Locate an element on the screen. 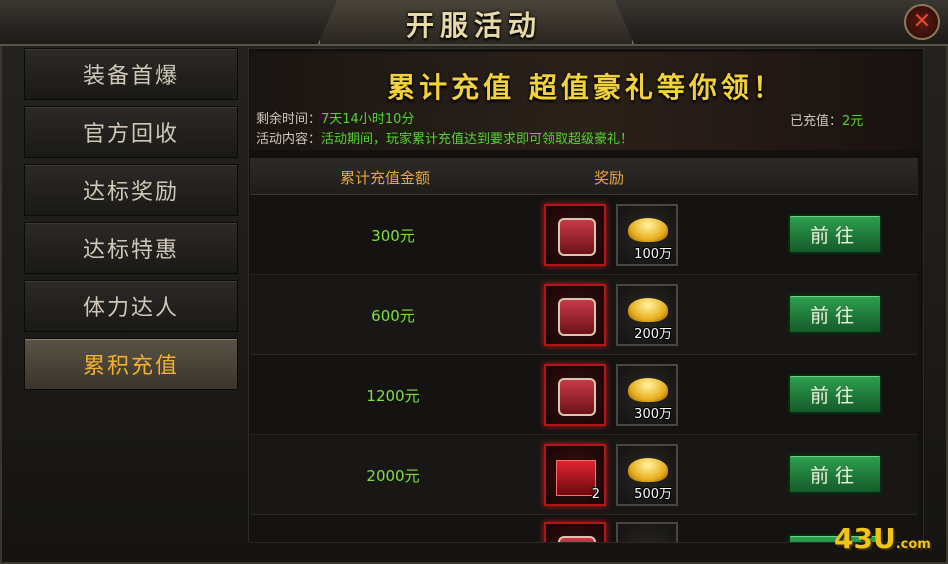 This screenshot has width=948, height=564. gold-quantity: 100万 is located at coordinates (653, 254).